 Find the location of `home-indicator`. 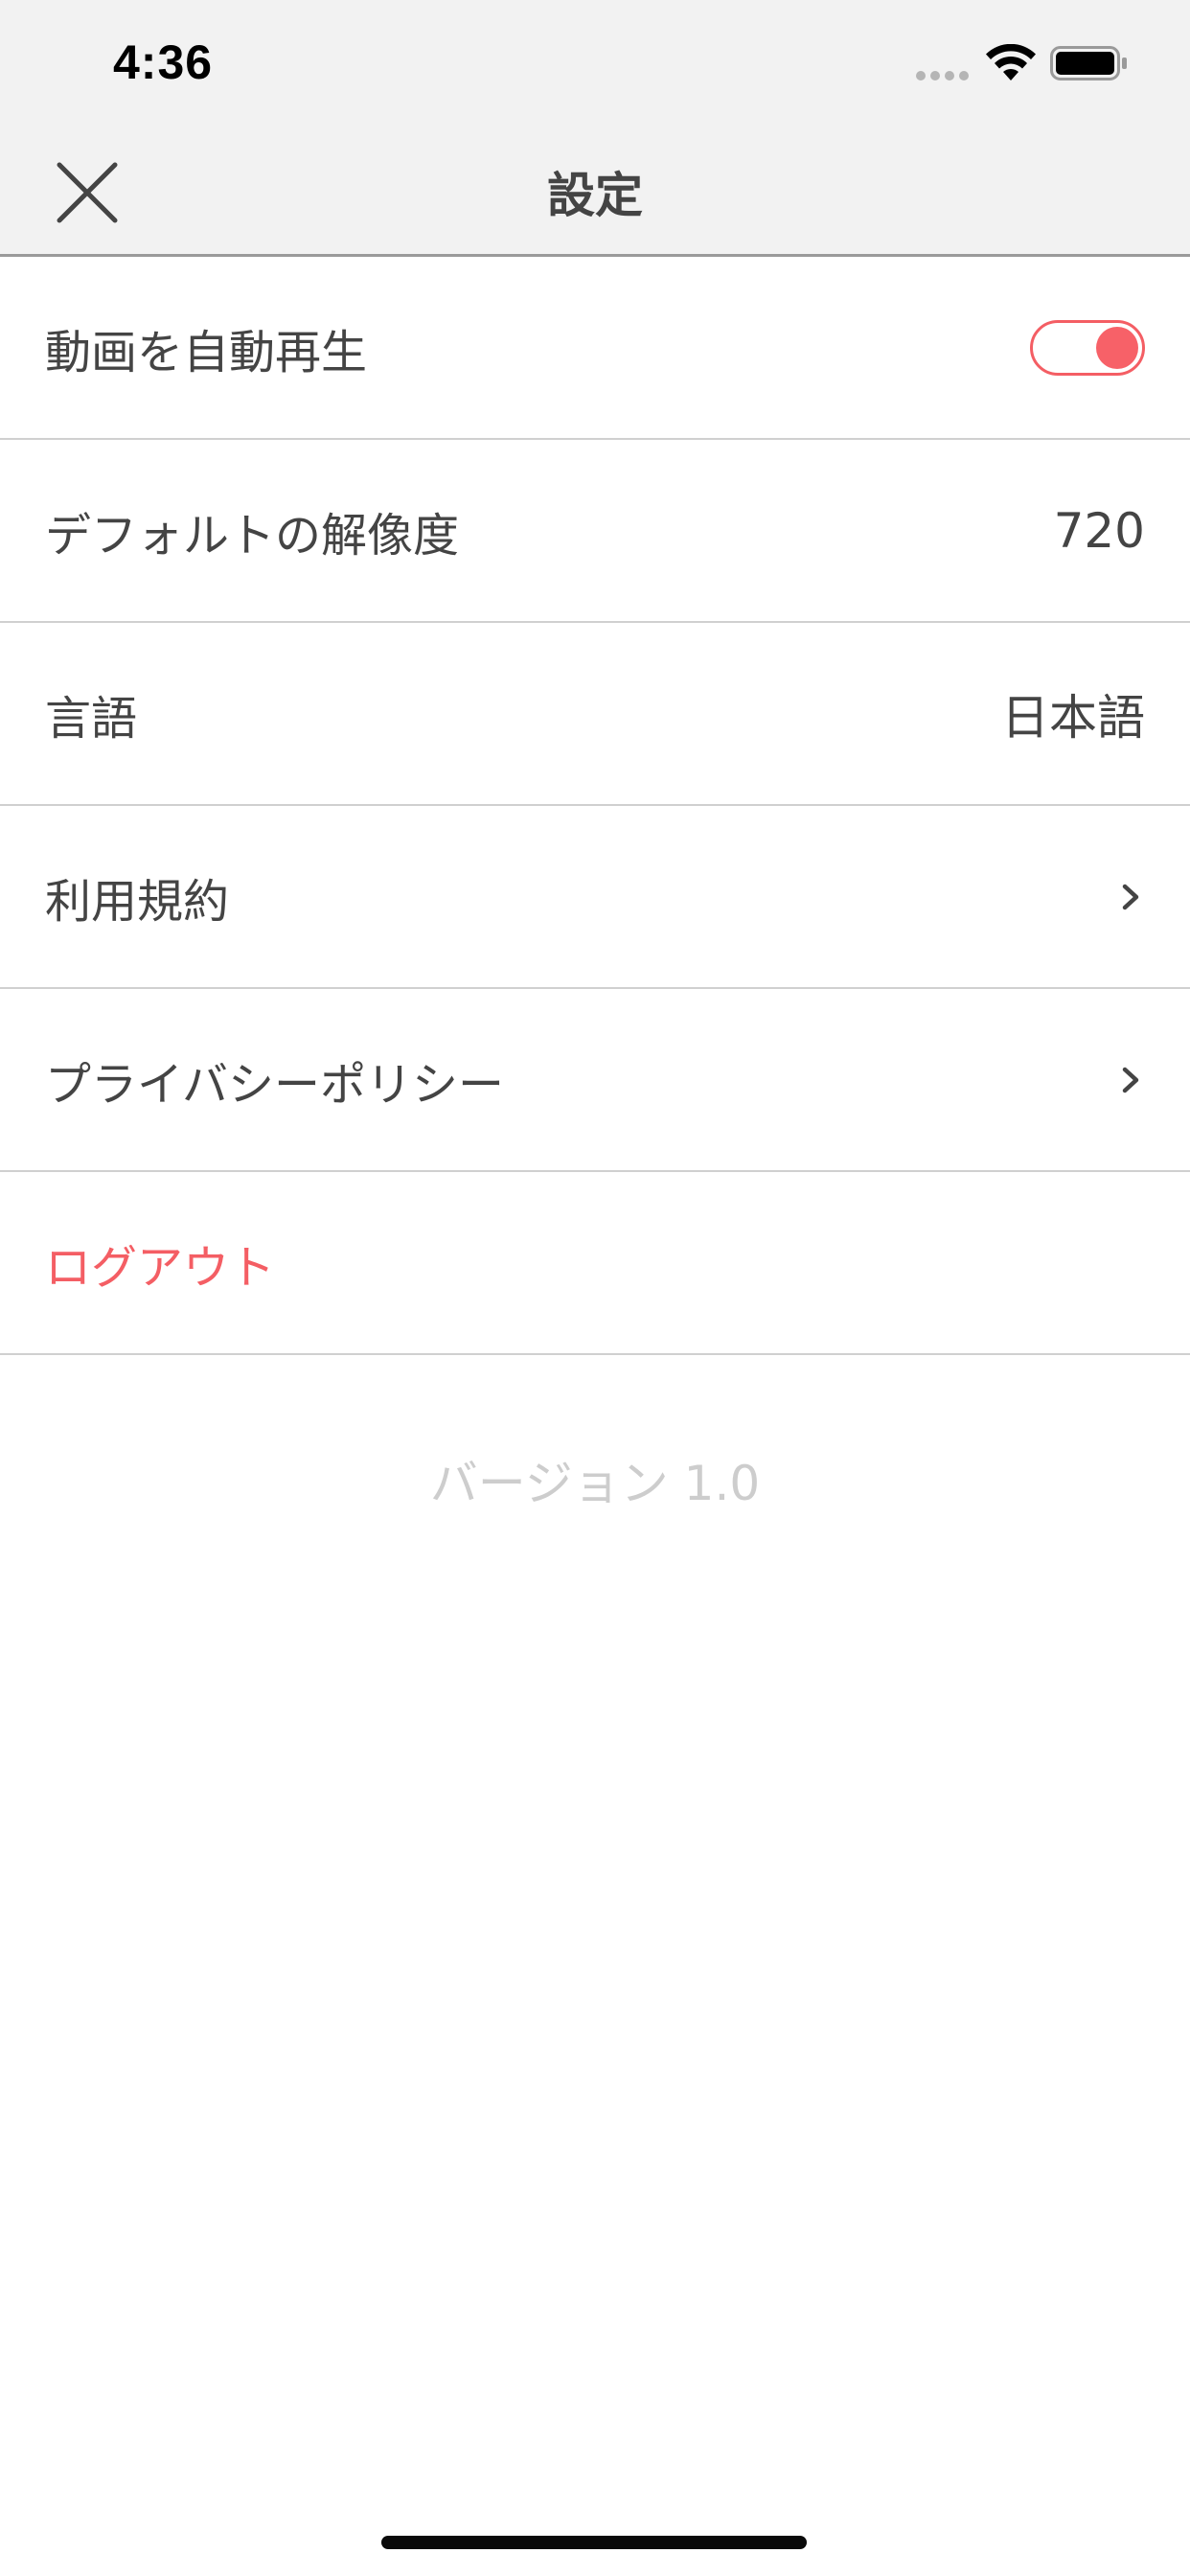

home-indicator is located at coordinates (594, 2542).